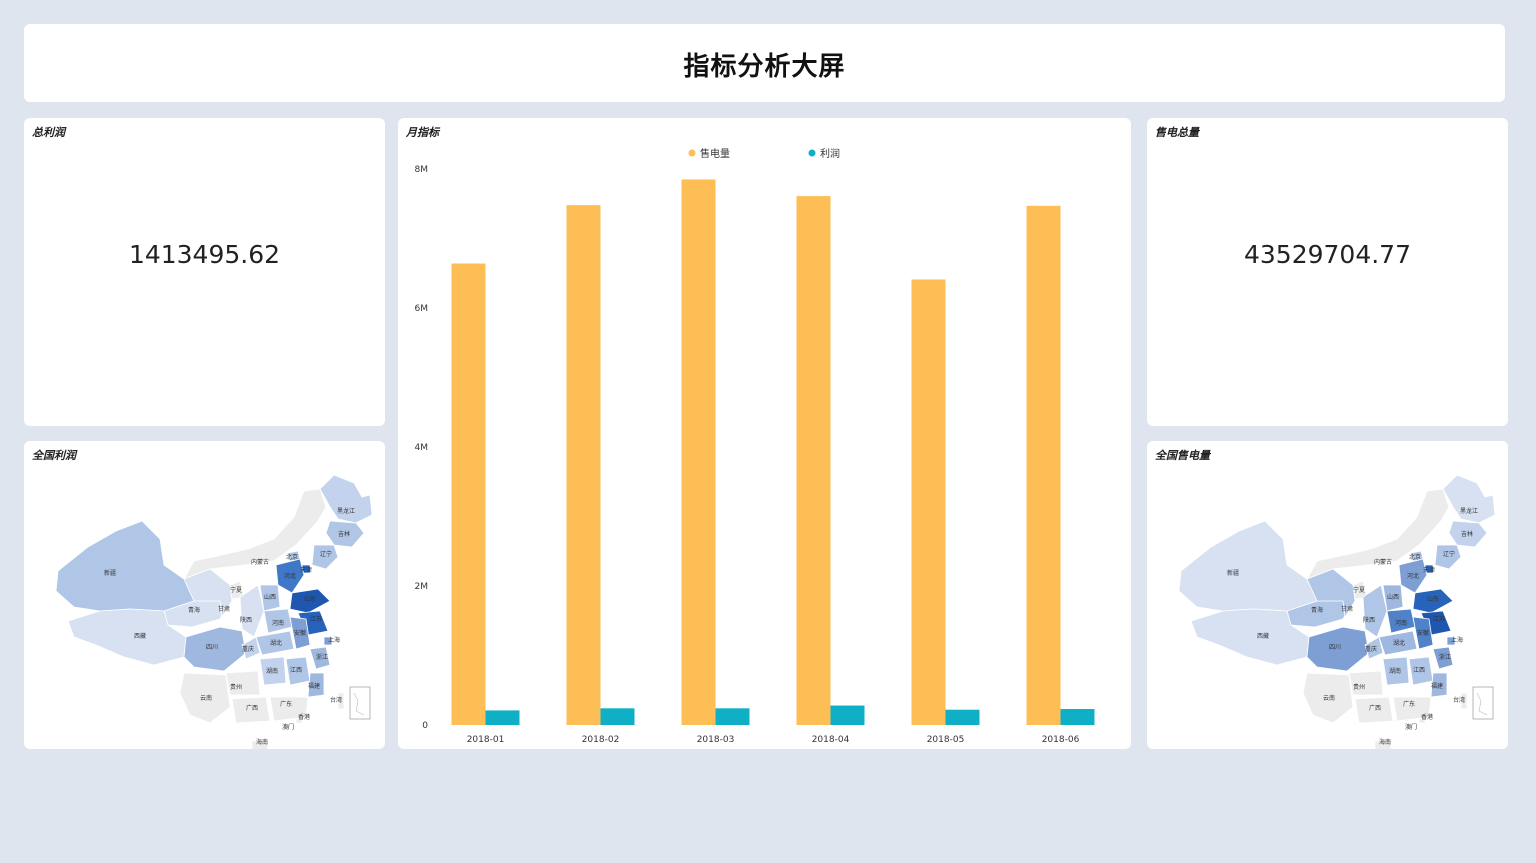 This screenshot has width=1536, height=863. What do you see at coordinates (1459, 700) in the screenshot?
I see `map-region-label: 台湾` at bounding box center [1459, 700].